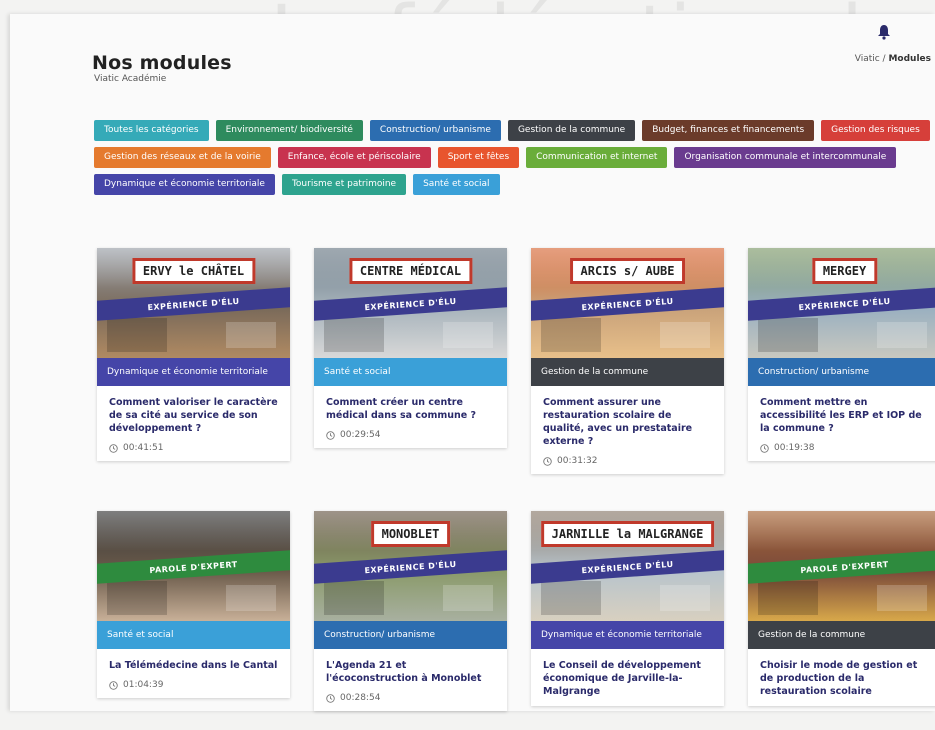 Image resolution: width=935 pixels, height=730 pixels. What do you see at coordinates (909, 59) in the screenshot?
I see `breadcrumb-current: Modules` at bounding box center [909, 59].